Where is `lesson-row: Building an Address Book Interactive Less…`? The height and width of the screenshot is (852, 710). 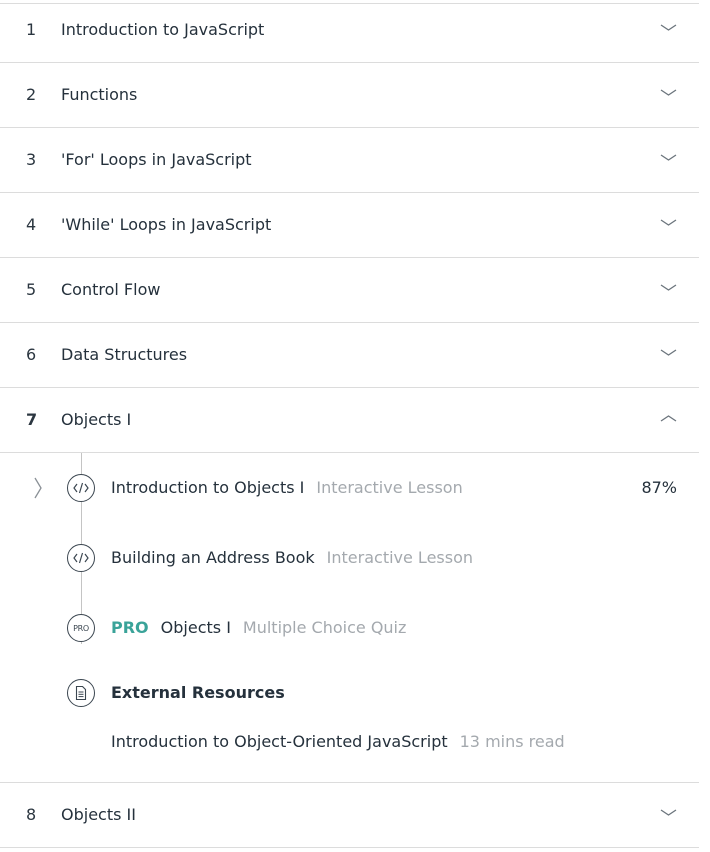
lesson-row: Building an Address Book Interactive Less… is located at coordinates (349, 557).